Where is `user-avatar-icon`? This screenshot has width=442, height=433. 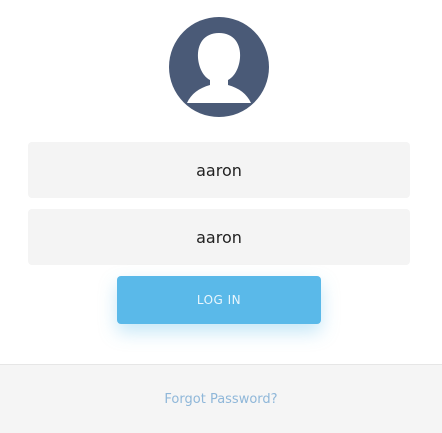 user-avatar-icon is located at coordinates (219, 67).